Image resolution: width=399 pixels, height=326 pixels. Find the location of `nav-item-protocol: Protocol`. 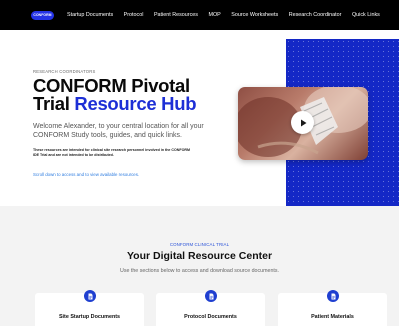

nav-item-protocol: Protocol is located at coordinates (134, 15).